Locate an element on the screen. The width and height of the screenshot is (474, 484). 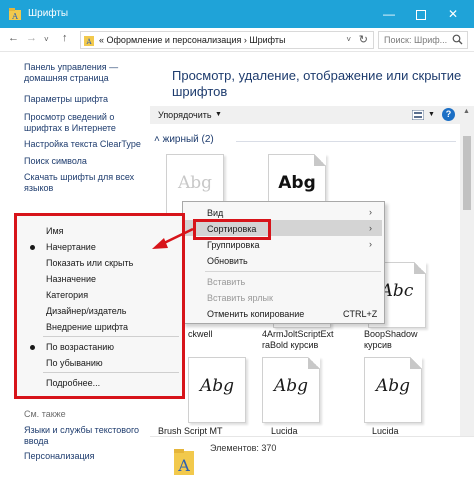
sort-by-style: Начертание is located at coordinates (71, 247).